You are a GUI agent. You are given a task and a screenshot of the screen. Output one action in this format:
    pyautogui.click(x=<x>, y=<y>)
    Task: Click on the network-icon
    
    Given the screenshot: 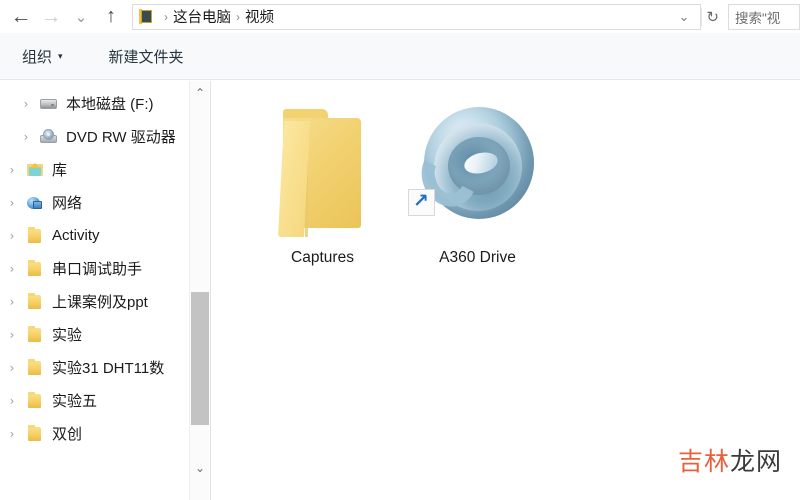 What is the action you would take?
    pyautogui.click(x=35, y=203)
    